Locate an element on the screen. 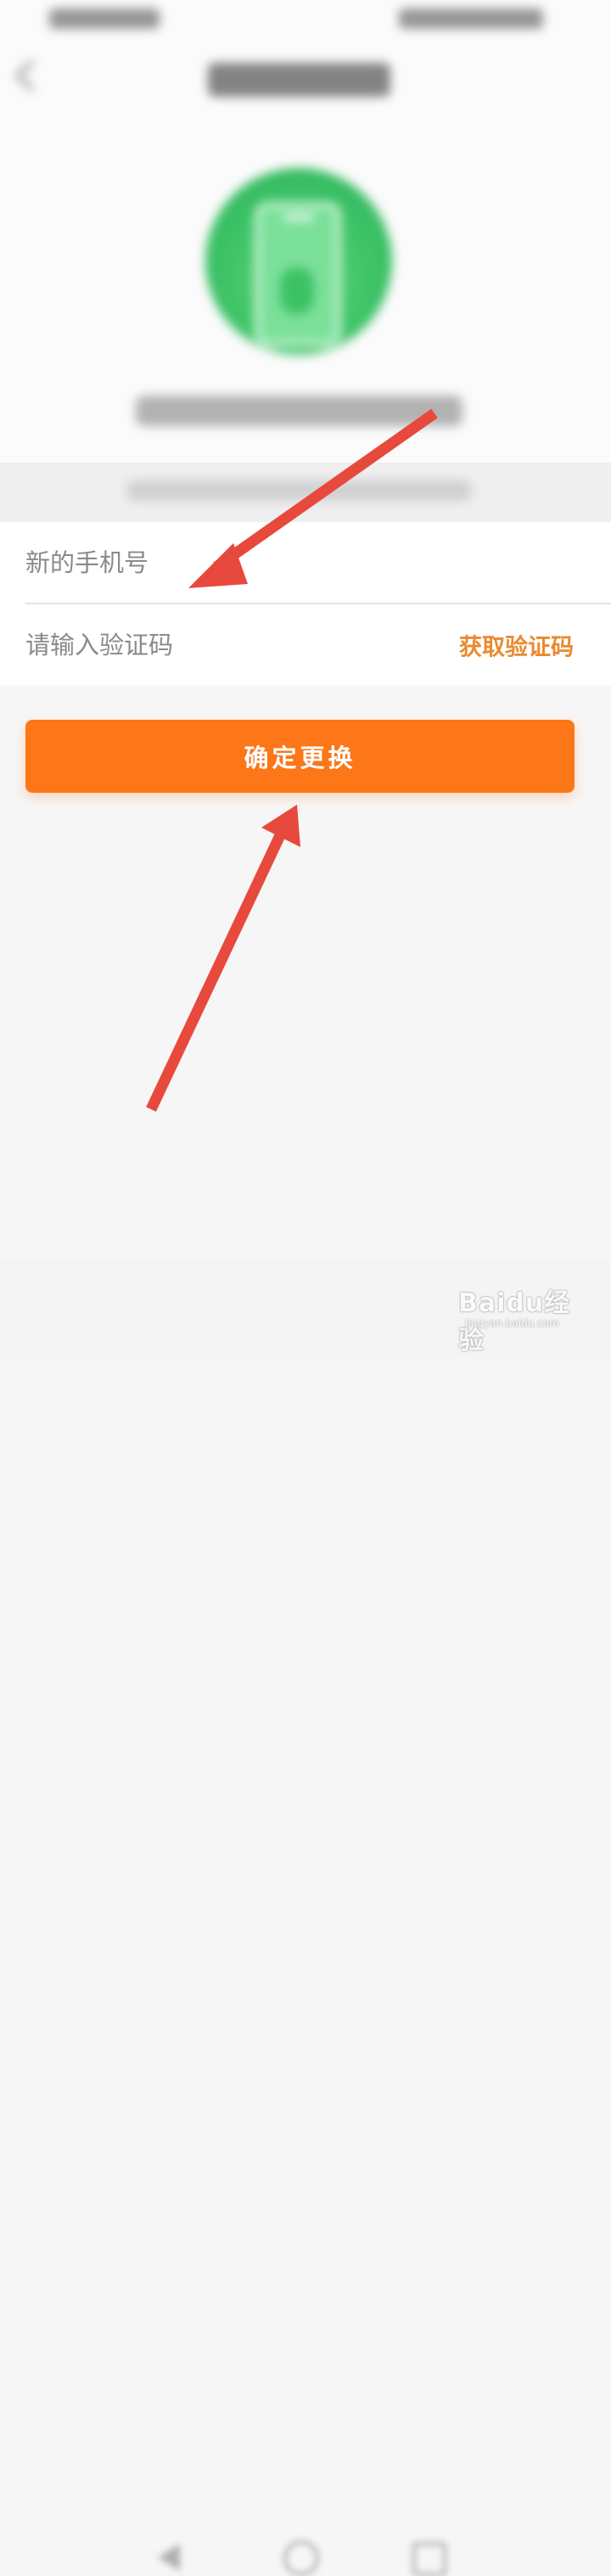  confirm-change-button: 确定更换 is located at coordinates (300, 756).